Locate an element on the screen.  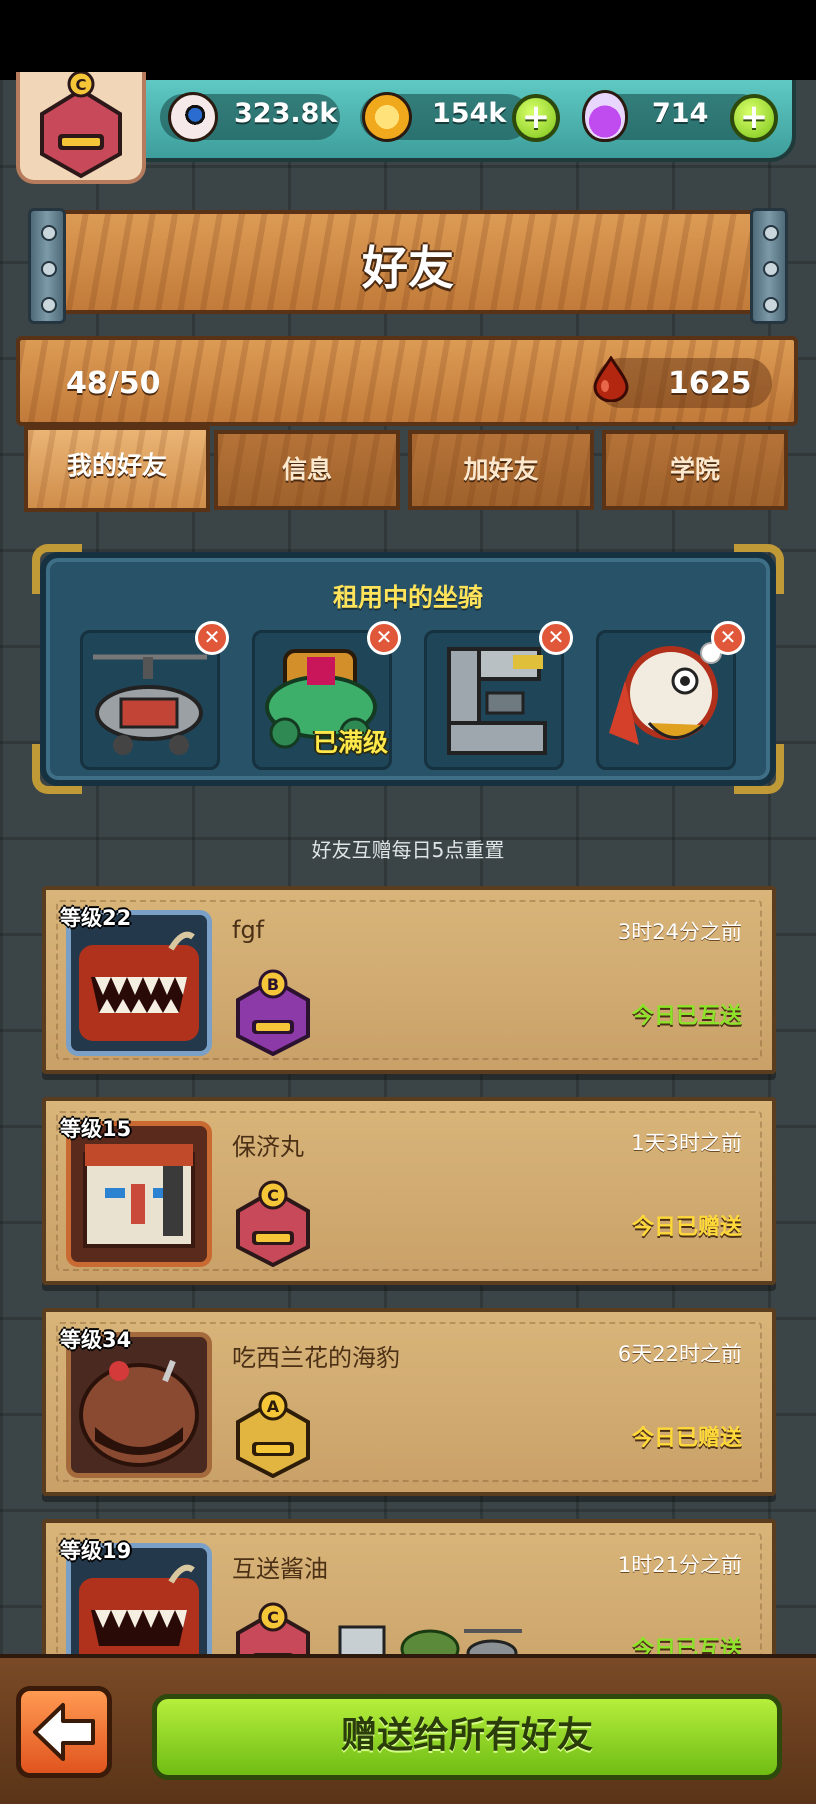
brown-blob-avatar-icon is located at coordinates (139, 1413).